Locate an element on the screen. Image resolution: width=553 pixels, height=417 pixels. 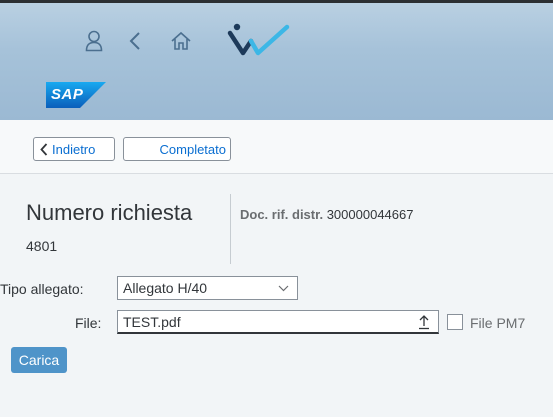
doc-ref-value: 300000044667 is located at coordinates (370, 214).